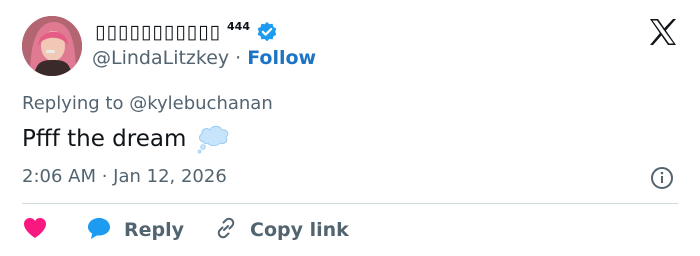 This screenshot has height=256, width=700. I want to click on name-row: ▯▯▯▯▯▯▯▯▯▯▯ 444, so click(186, 32).